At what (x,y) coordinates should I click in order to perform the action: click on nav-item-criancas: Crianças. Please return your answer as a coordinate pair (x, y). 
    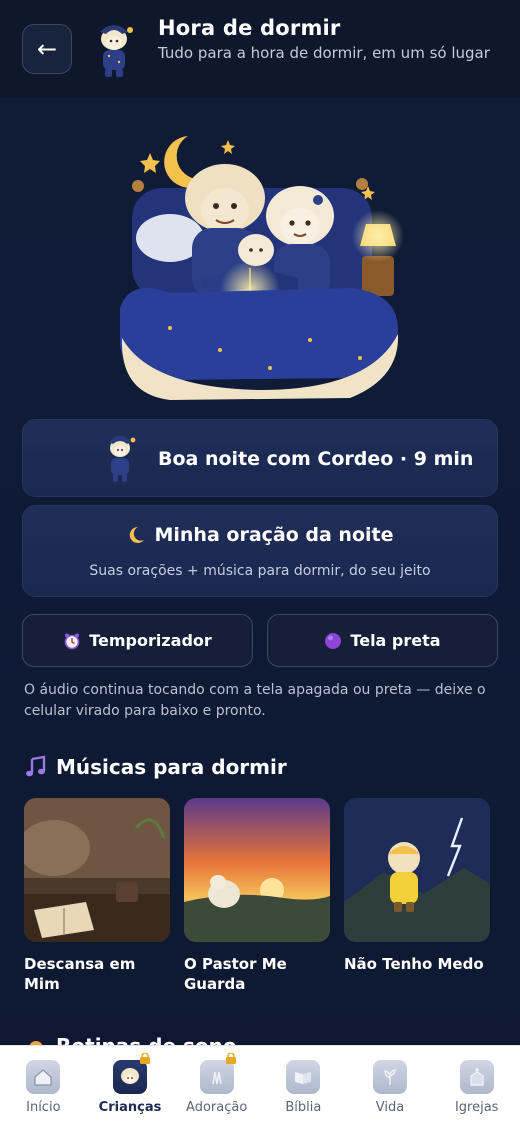
    Looking at the image, I should click on (130, 1085).